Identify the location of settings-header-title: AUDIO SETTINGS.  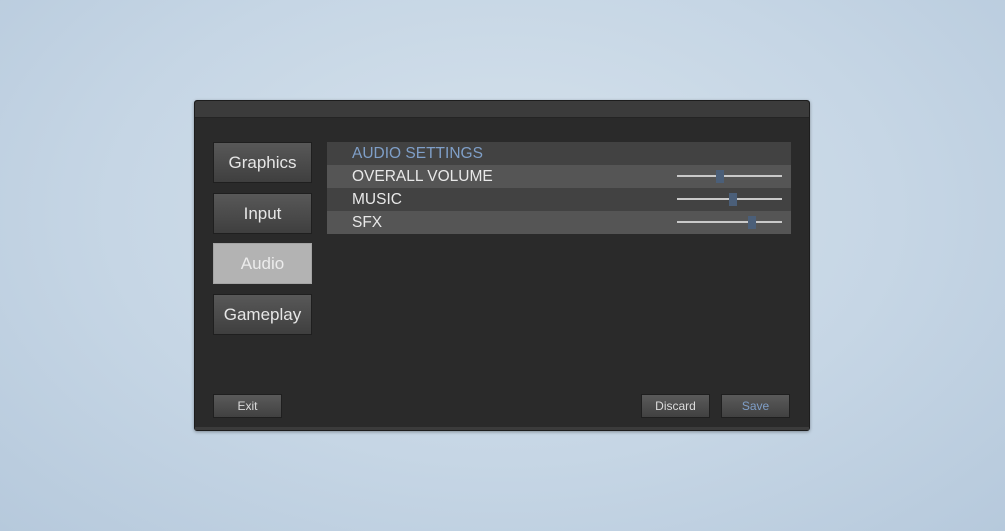
(417, 153).